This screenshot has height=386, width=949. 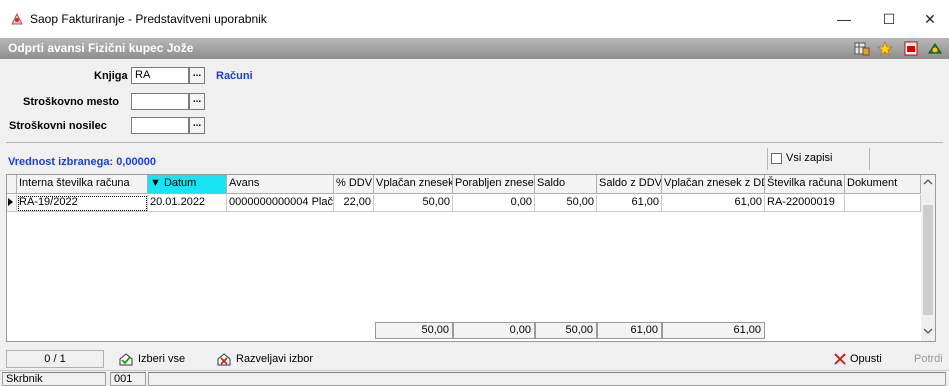 I want to click on col-header-vplacan-znesek: Vplačan znesek, so click(x=413, y=184).